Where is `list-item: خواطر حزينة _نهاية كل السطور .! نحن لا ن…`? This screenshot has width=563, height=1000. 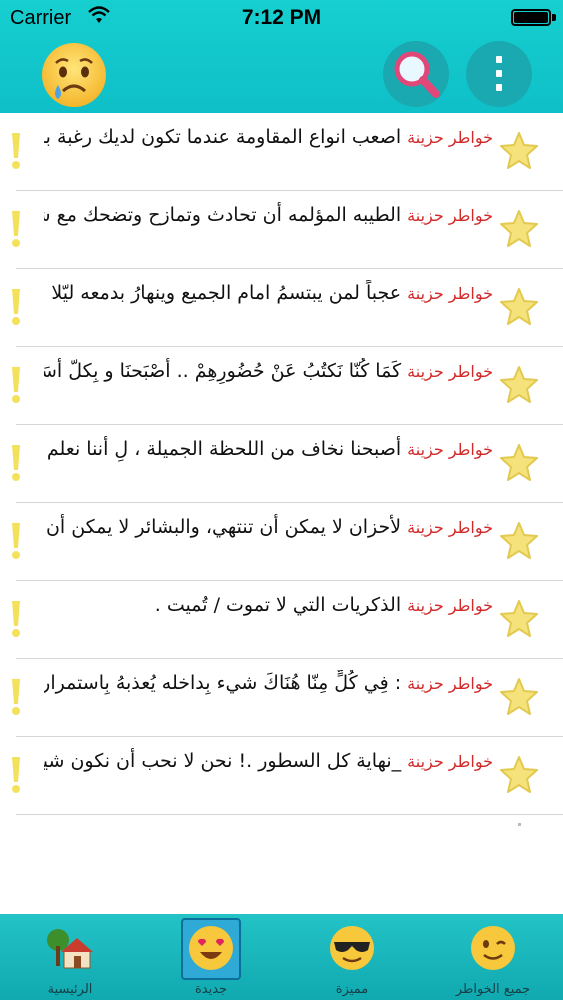 list-item: خواطر حزينة _نهاية كل السطور .! نحن لا ن… is located at coordinates (287, 776).